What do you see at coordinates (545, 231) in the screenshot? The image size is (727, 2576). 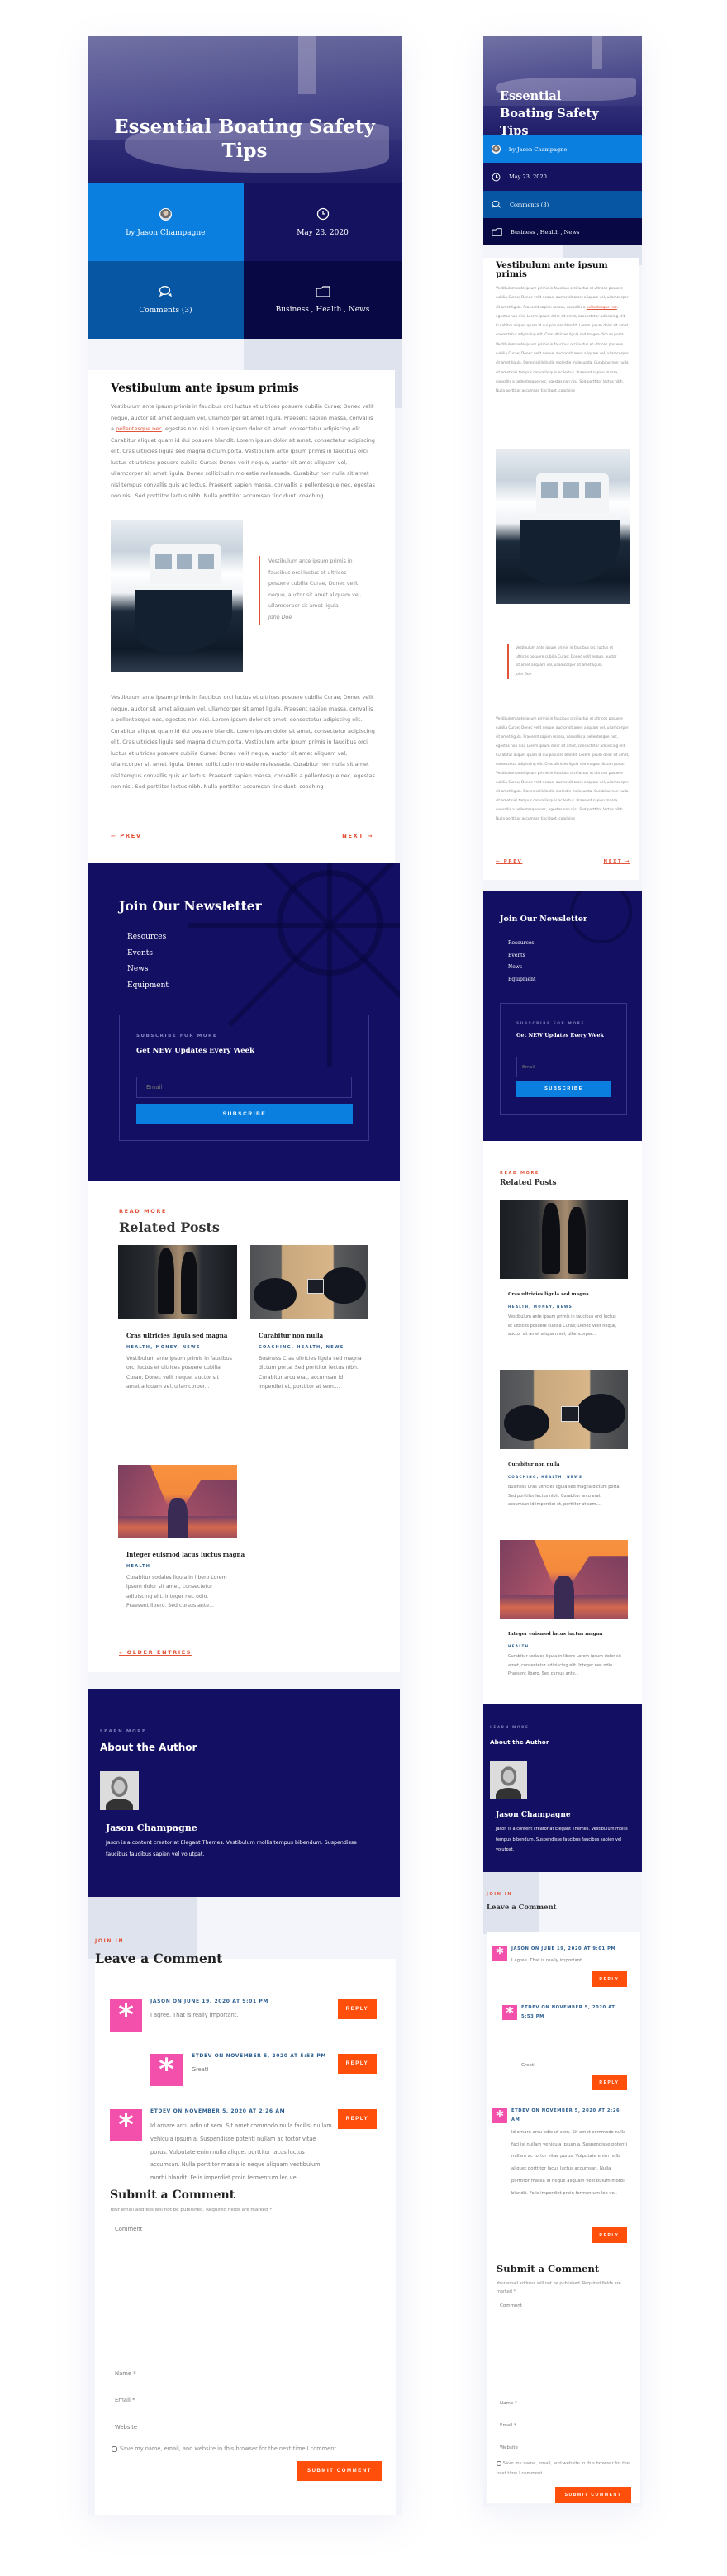 I see `meta-categories-text: Business , Health , News` at bounding box center [545, 231].